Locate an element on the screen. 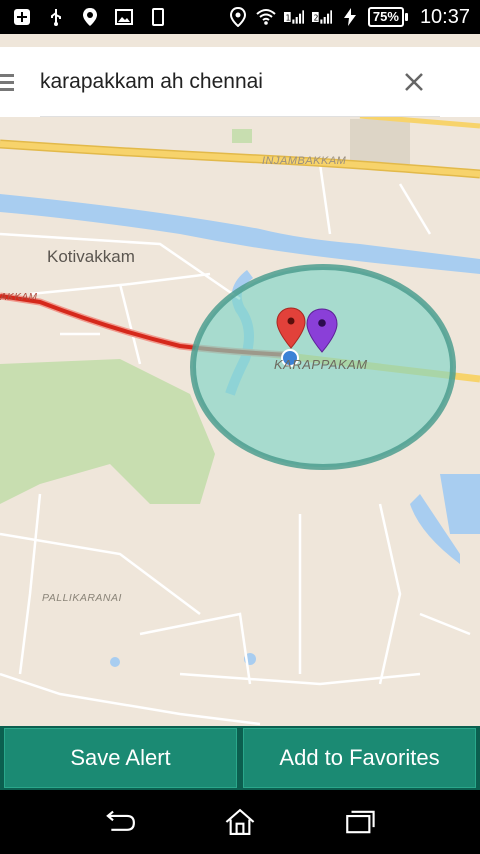 This screenshot has width=480, height=854. back-button is located at coordinates (120, 822).